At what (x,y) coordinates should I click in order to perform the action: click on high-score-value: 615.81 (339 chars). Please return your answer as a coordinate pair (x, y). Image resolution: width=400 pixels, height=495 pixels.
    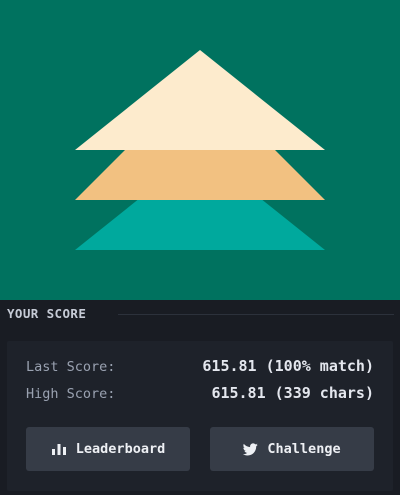
    Looking at the image, I should click on (292, 393).